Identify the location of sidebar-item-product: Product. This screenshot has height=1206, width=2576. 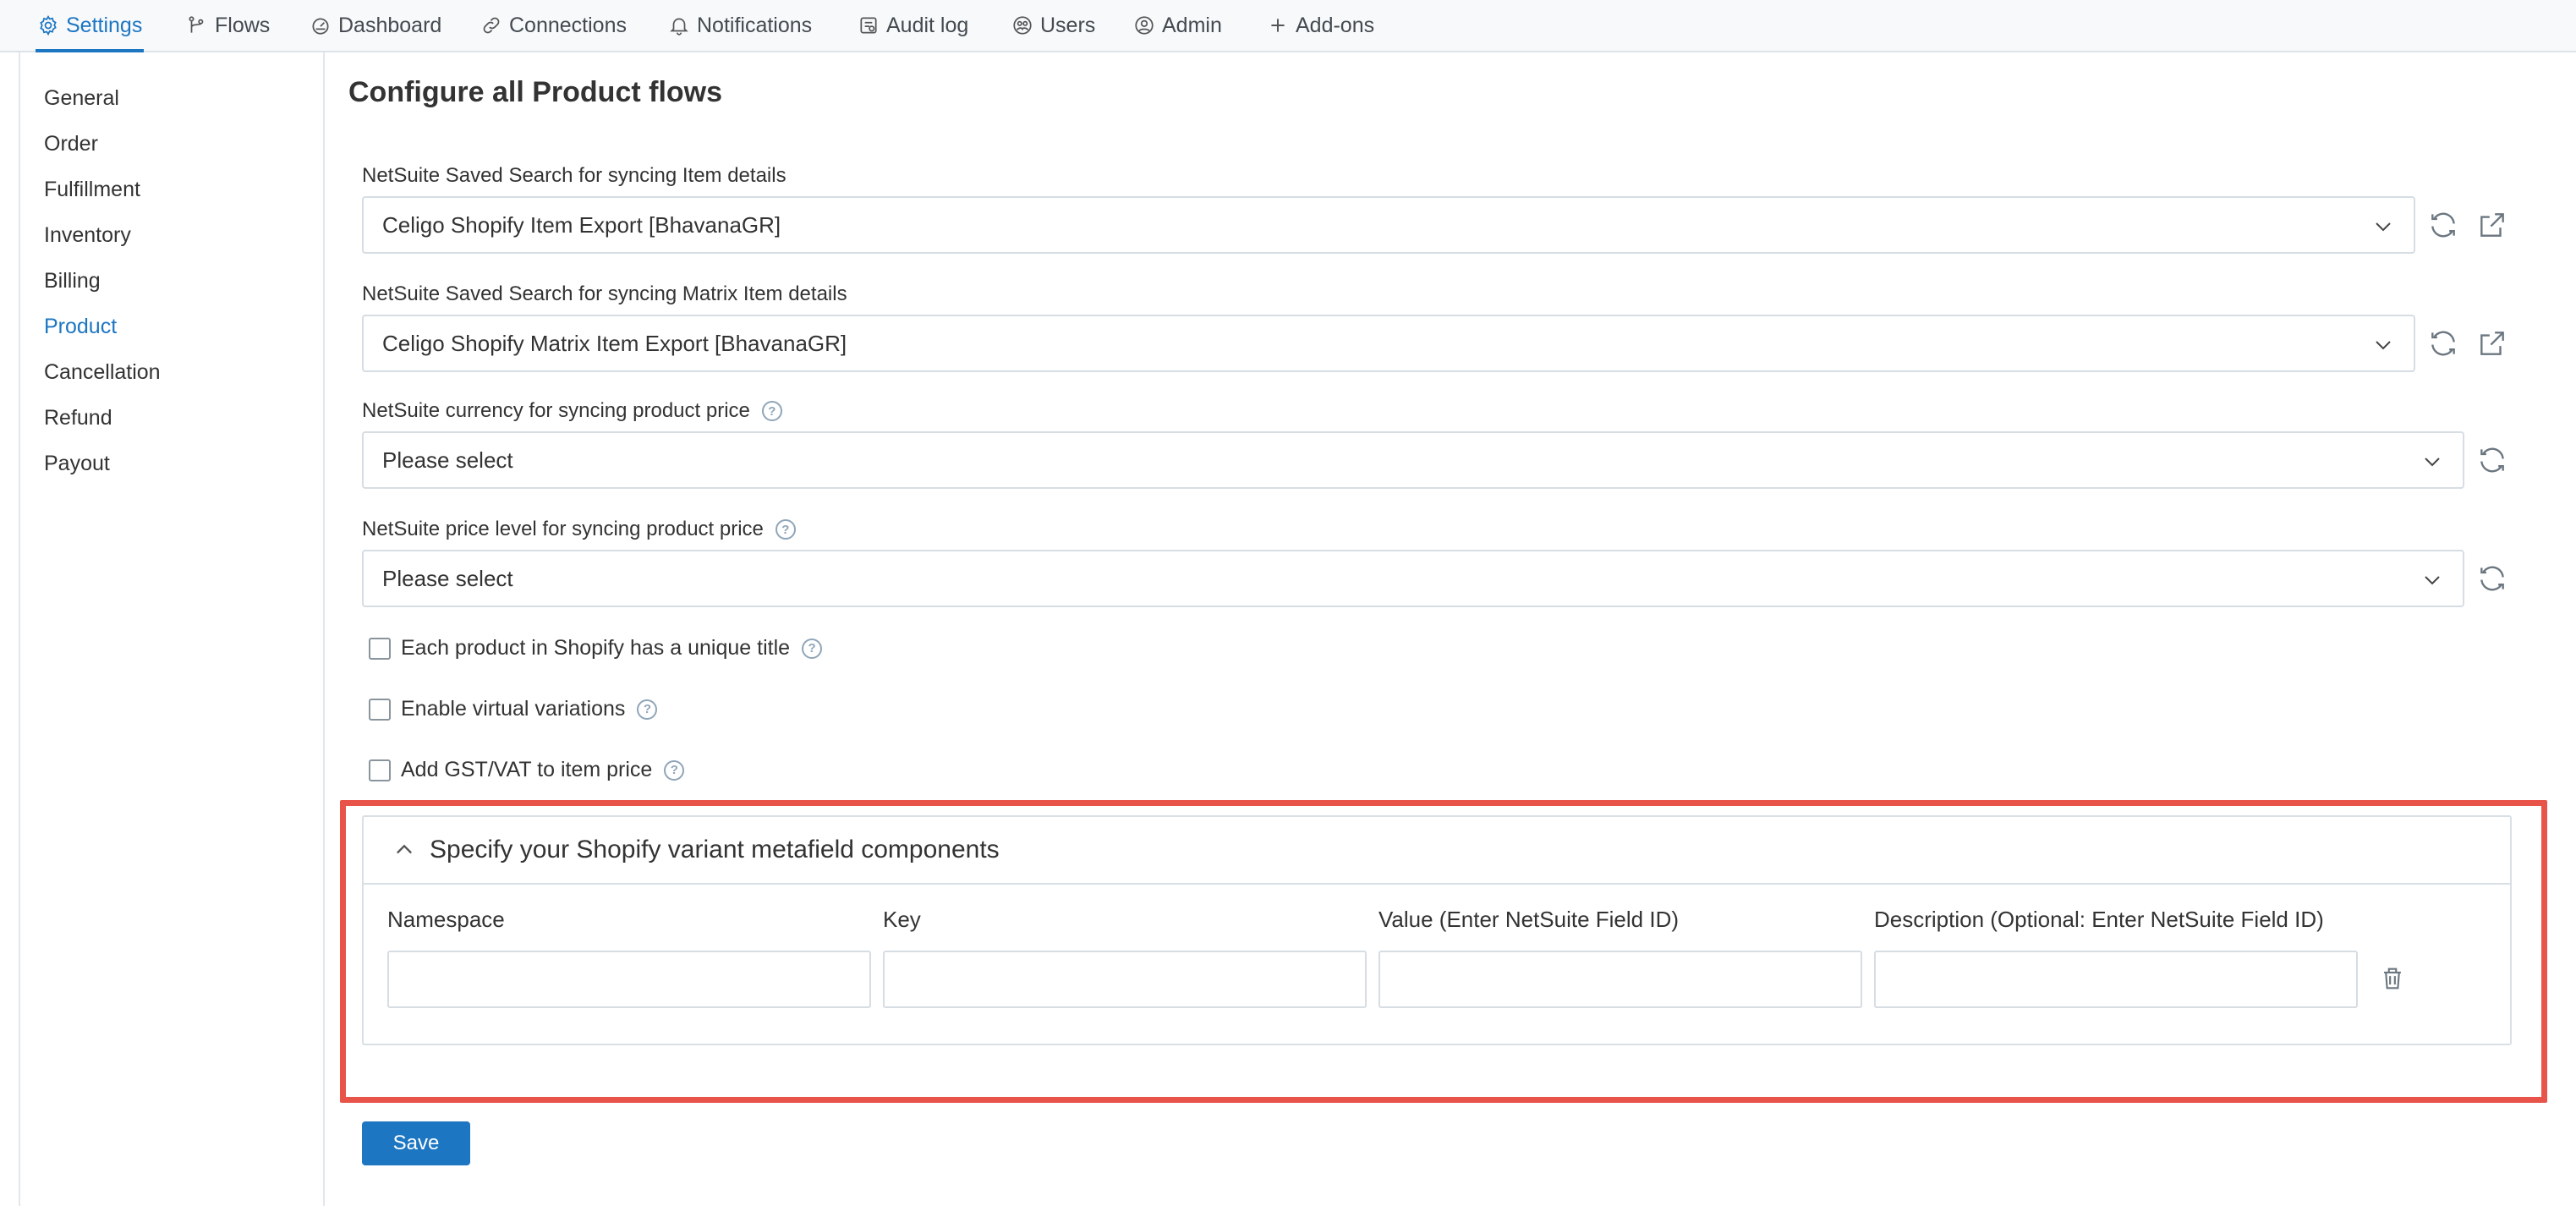
(80, 327).